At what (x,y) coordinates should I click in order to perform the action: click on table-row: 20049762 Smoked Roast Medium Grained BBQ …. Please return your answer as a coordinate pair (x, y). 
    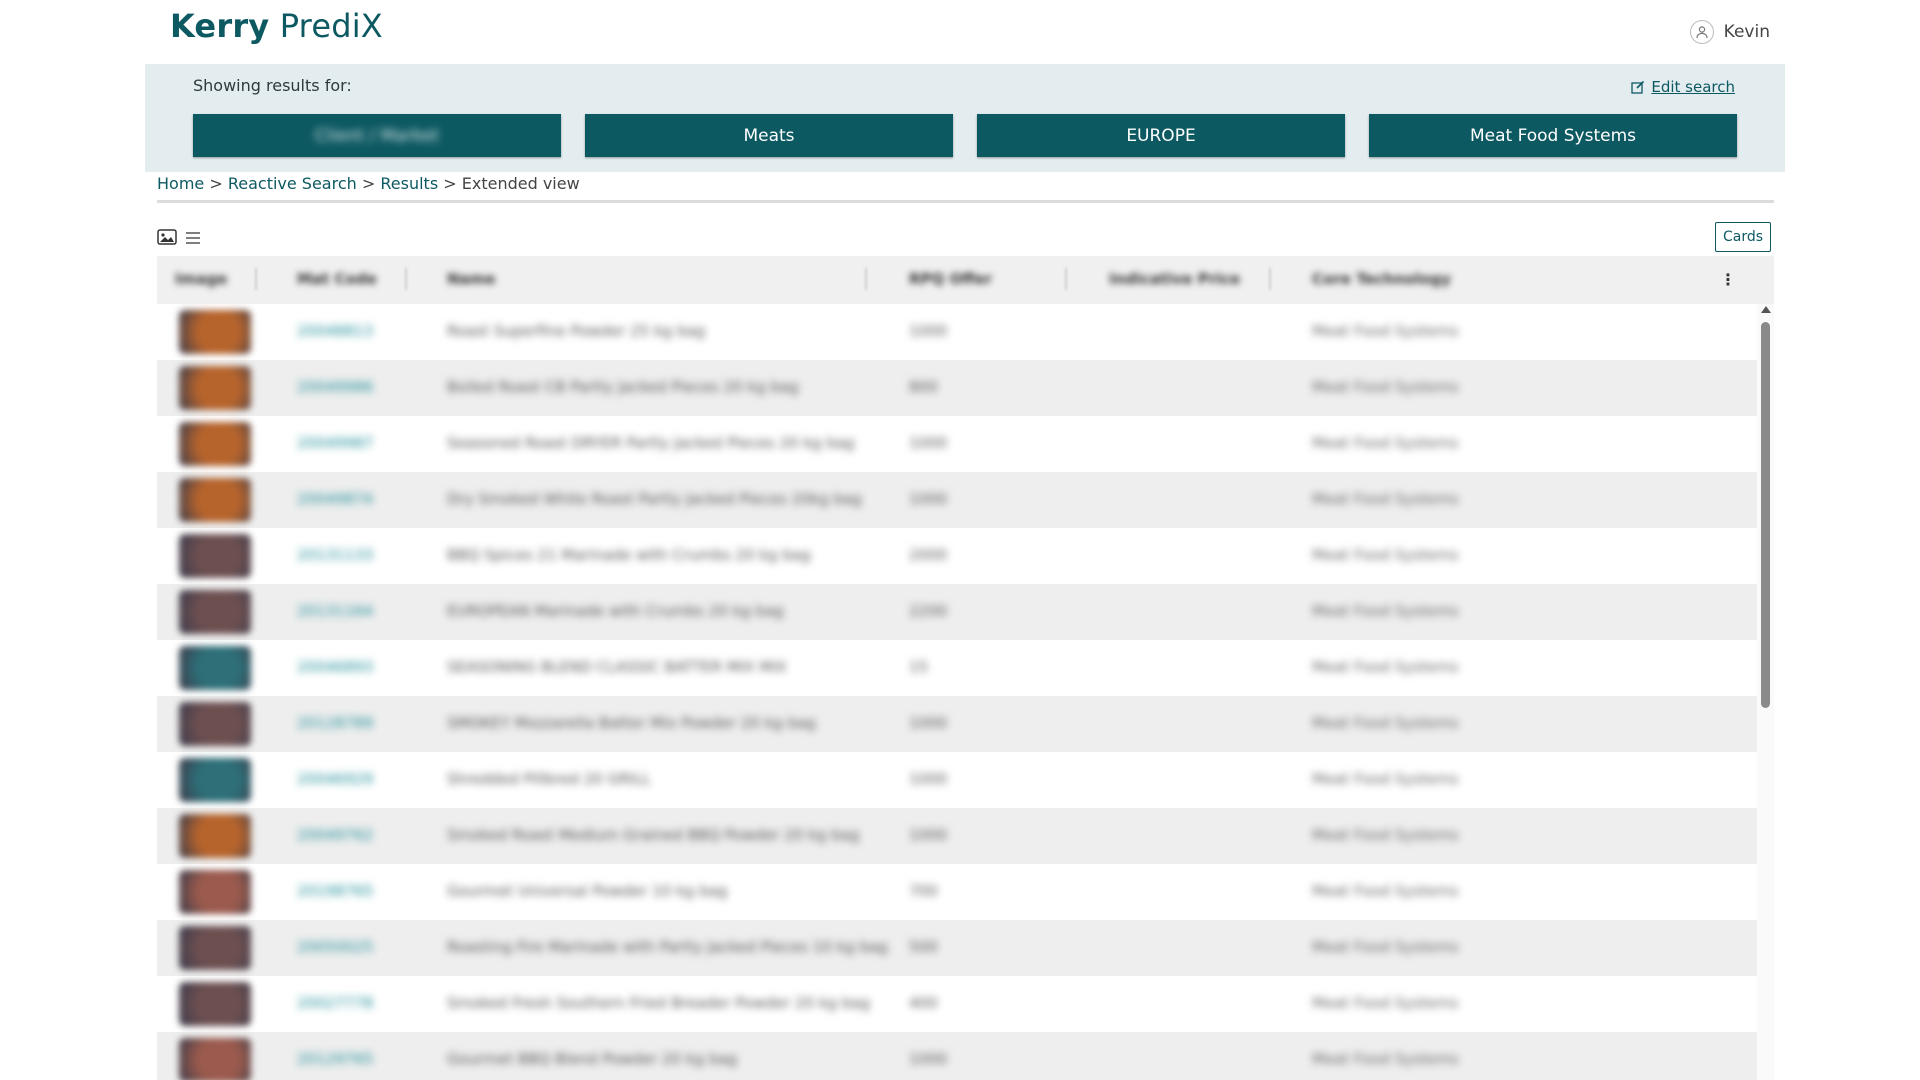
    Looking at the image, I should click on (957, 836).